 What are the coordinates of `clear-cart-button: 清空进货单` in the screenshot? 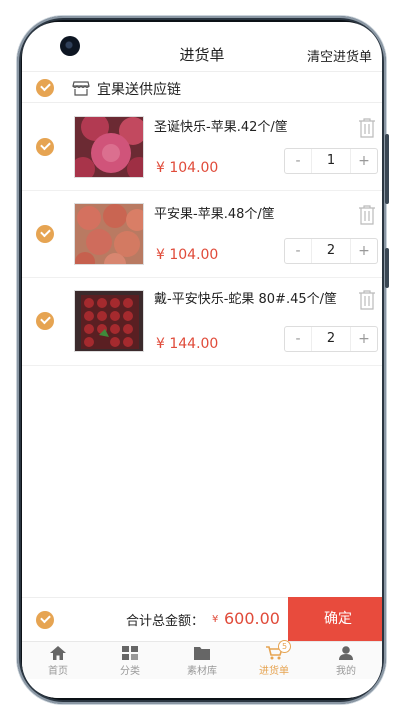 It's located at (339, 55).